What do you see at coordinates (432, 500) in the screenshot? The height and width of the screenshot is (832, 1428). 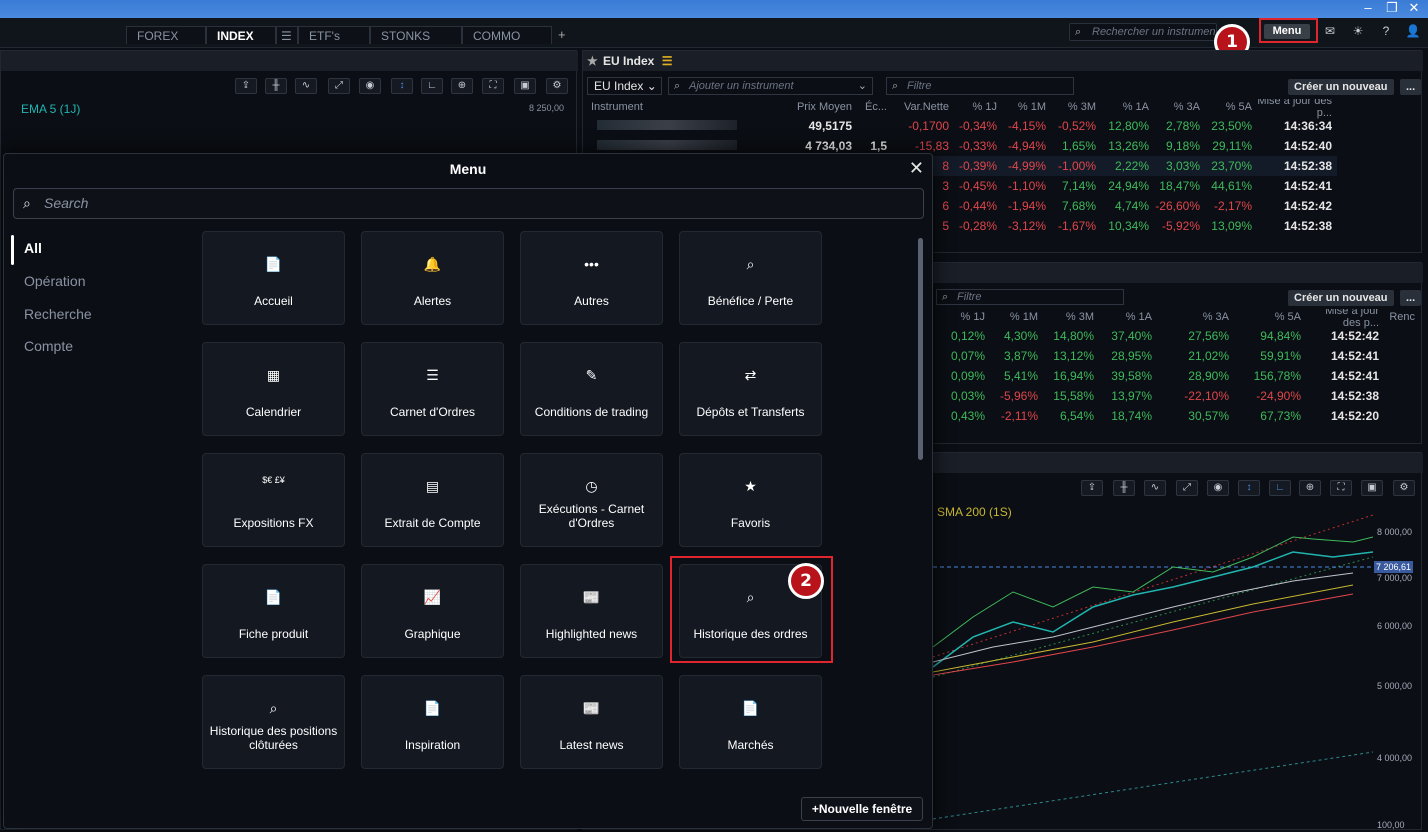 I see `tile-extrait-compte: ▤ Extrait de Compte` at bounding box center [432, 500].